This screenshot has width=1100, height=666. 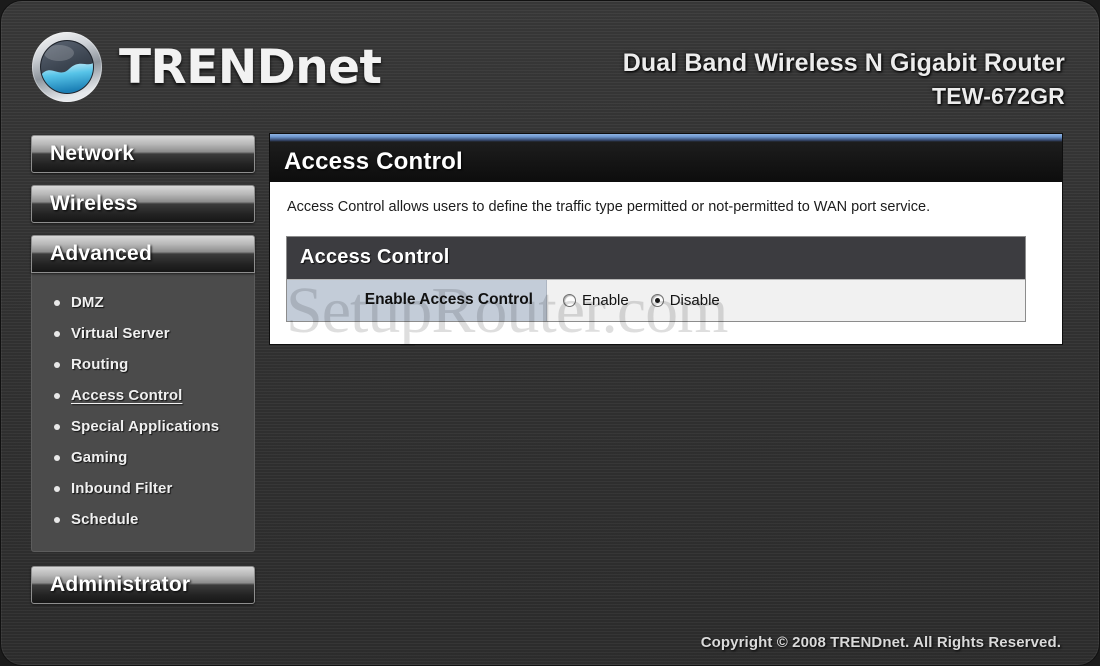 I want to click on brand-name-upper: TREND, so click(x=207, y=67).